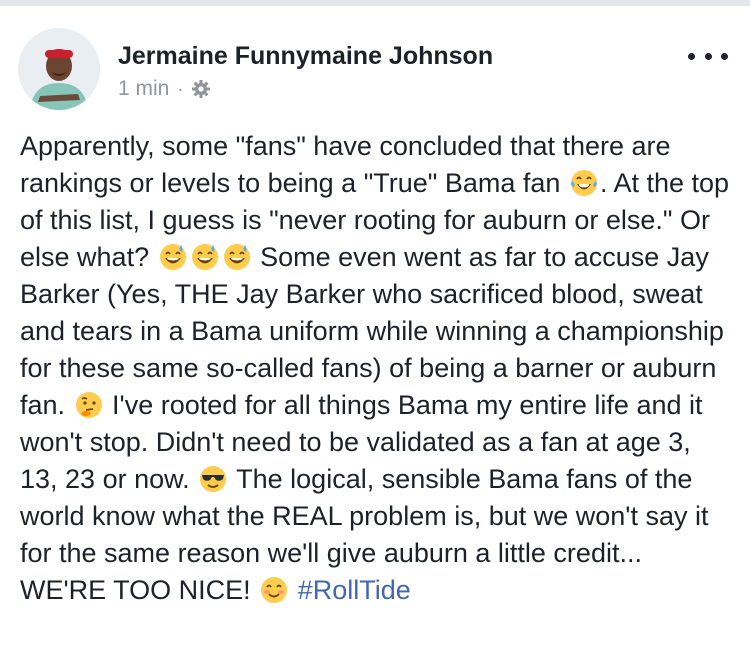  What do you see at coordinates (584, 183) in the screenshot?
I see `laugh-tears-emoji` at bounding box center [584, 183].